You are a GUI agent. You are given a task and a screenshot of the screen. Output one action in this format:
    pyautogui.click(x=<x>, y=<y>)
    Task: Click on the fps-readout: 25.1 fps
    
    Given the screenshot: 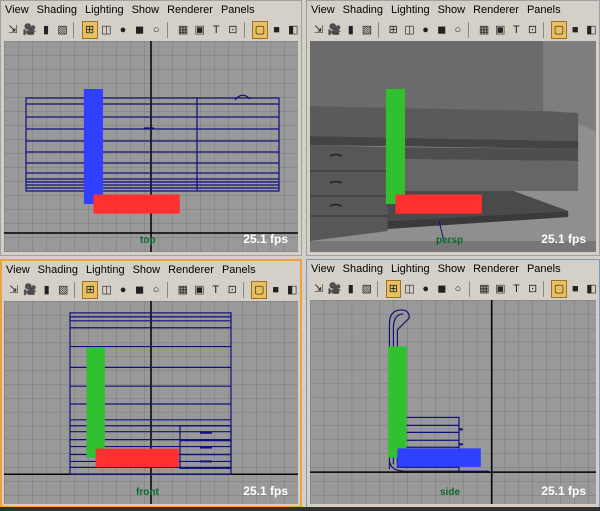 What is the action you would take?
    pyautogui.click(x=265, y=239)
    